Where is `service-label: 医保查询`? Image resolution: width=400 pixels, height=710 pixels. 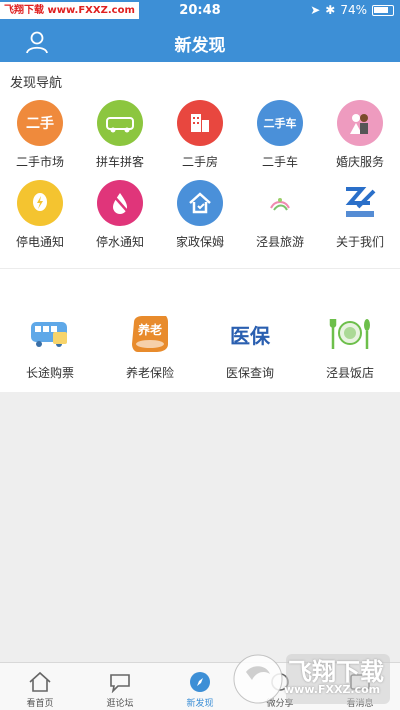 service-label: 医保查询 is located at coordinates (249, 373).